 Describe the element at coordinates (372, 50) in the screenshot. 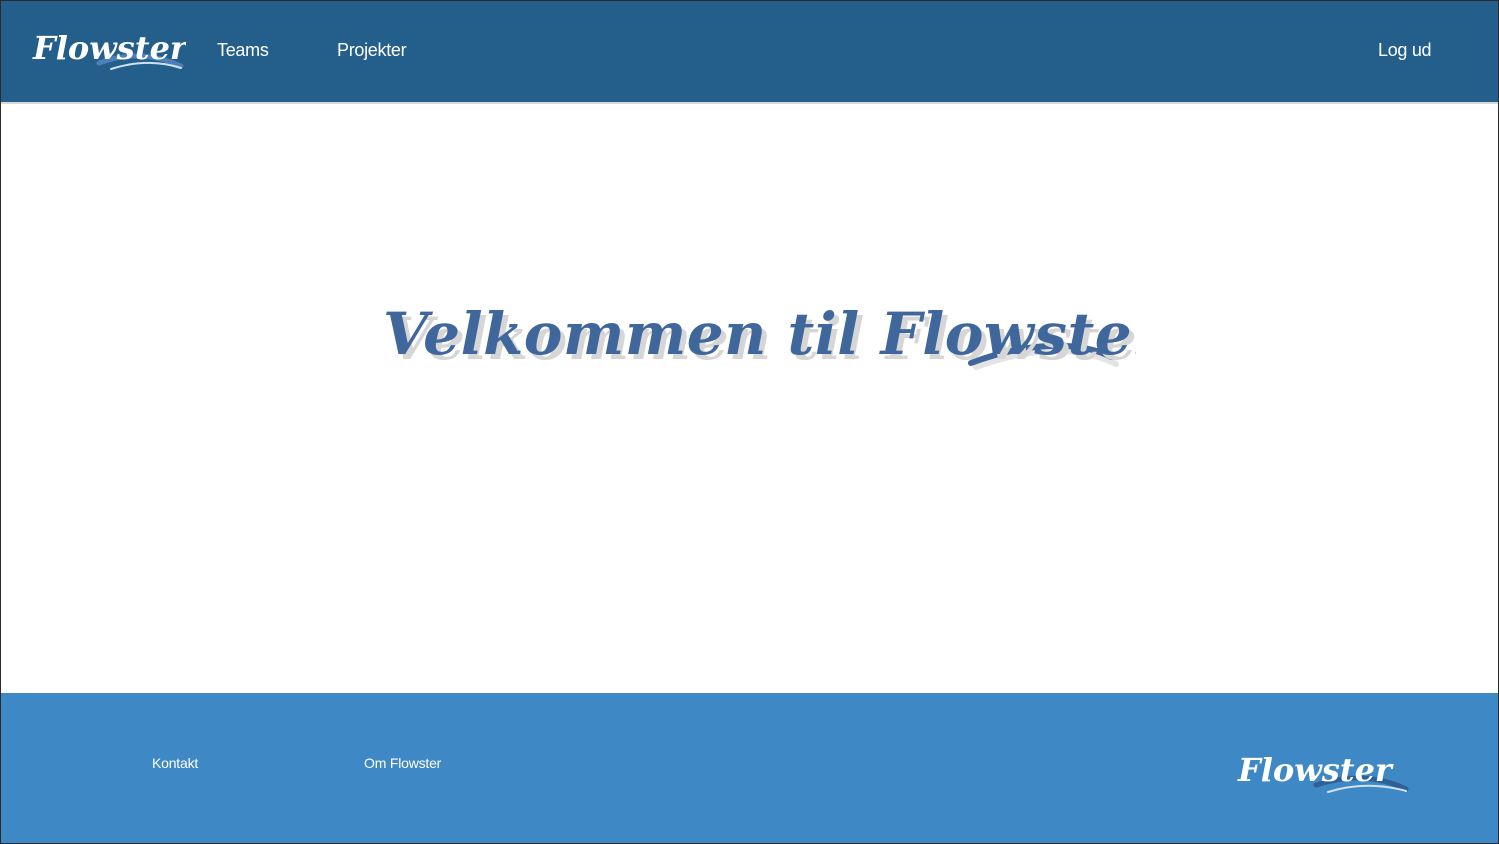

I see `nav-projects-link: Projekter` at that location.